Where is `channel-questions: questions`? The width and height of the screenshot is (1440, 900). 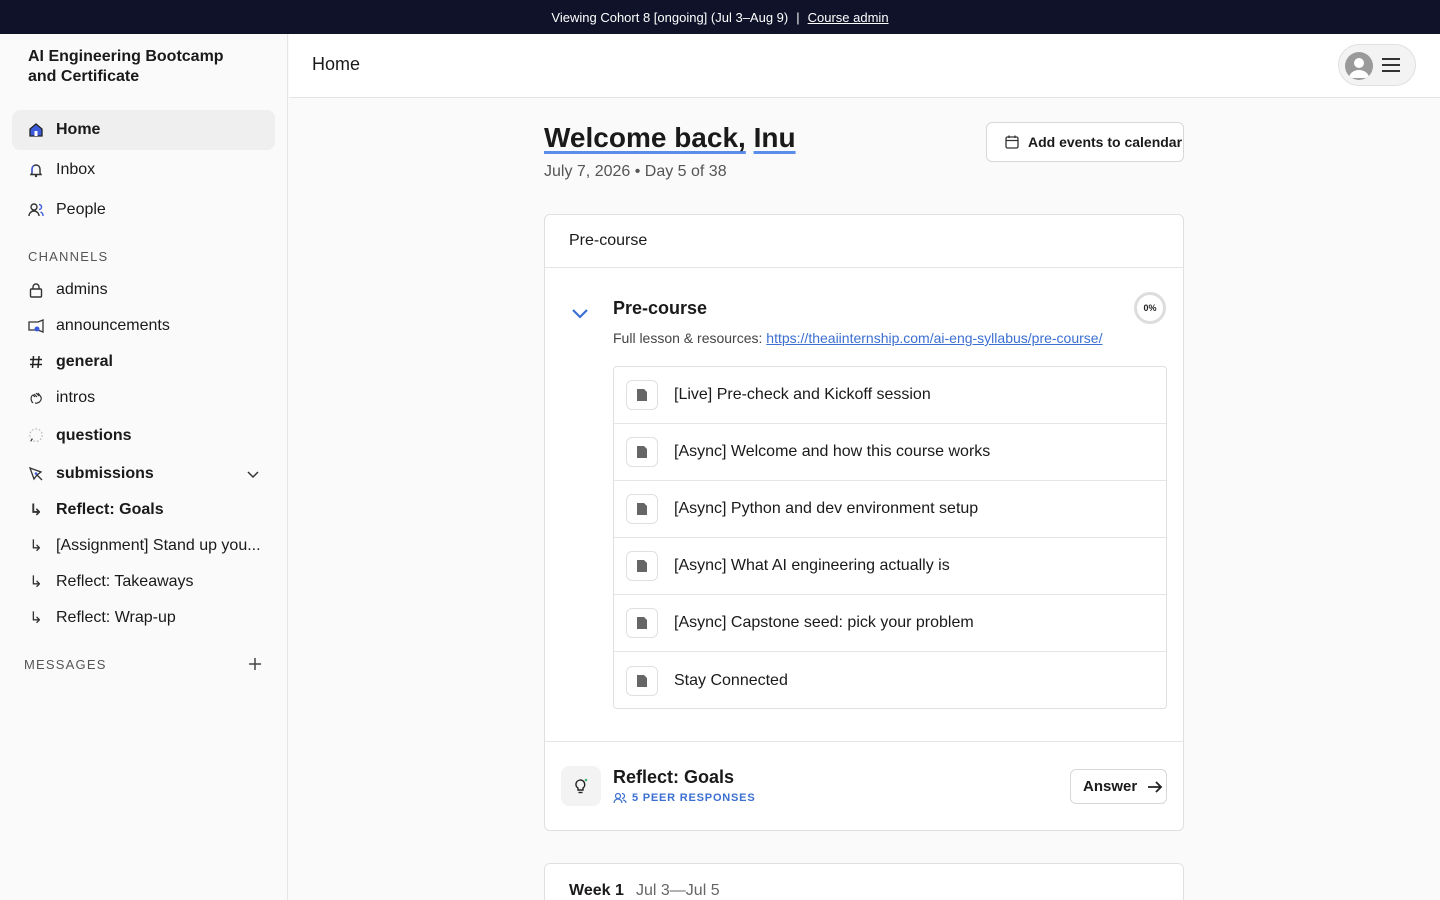
channel-questions: questions is located at coordinates (143, 436).